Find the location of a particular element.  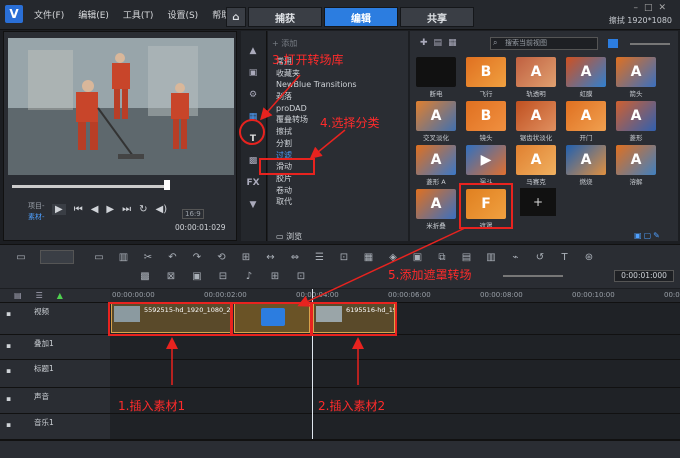

end-icon: ⏭ is located at coordinates (126, 209).